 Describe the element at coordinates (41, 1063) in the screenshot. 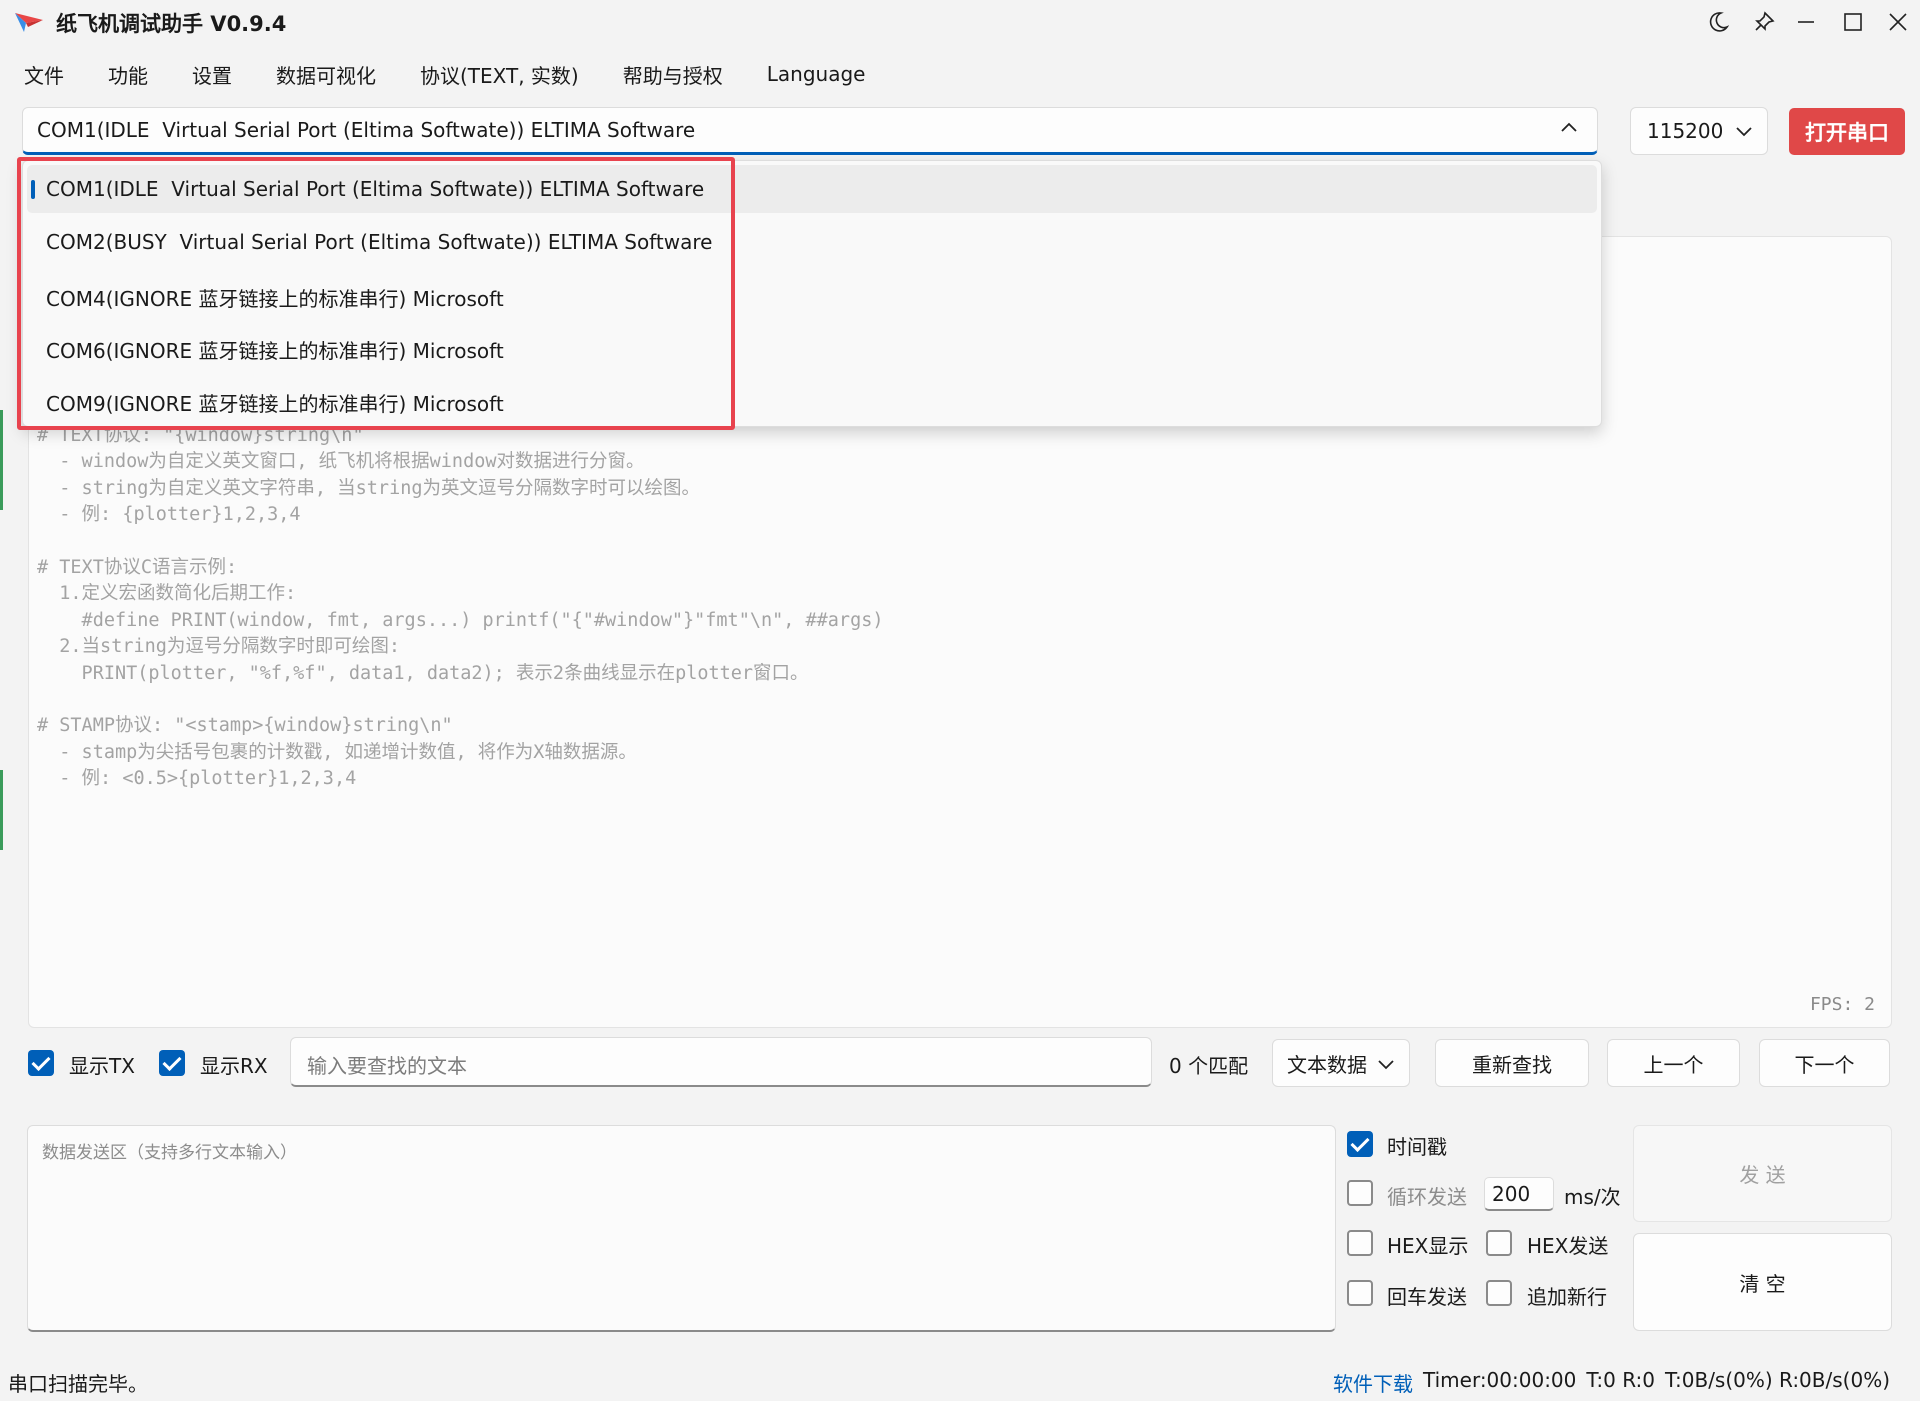

I see `show-tx-checkbox` at that location.